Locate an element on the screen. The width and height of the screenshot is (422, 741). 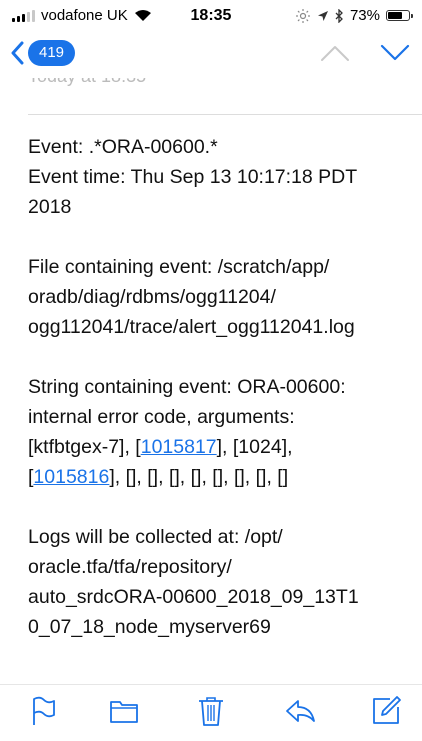
header-divider is located at coordinates (225, 114).